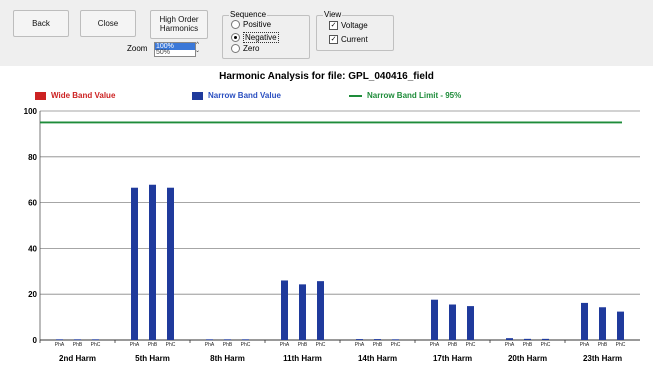 The image size is (653, 380). What do you see at coordinates (31, 111) in the screenshot?
I see `y-tick-label: 100` at bounding box center [31, 111].